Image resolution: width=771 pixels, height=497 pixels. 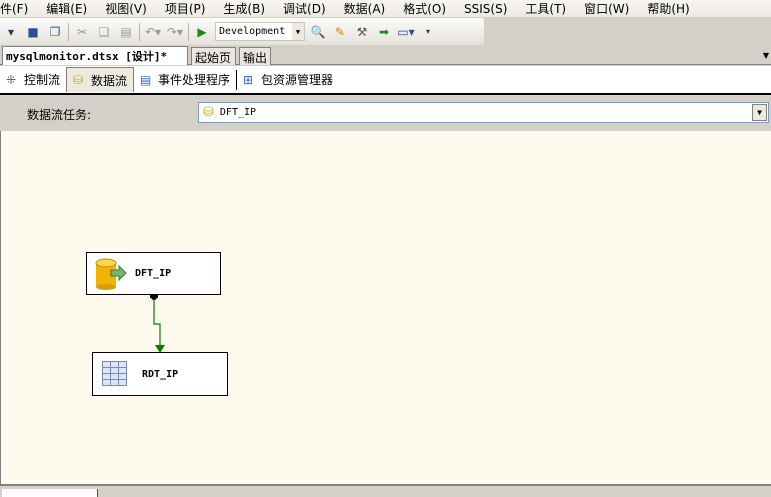 I want to click on menu-format: 格式(O), so click(x=424, y=8).